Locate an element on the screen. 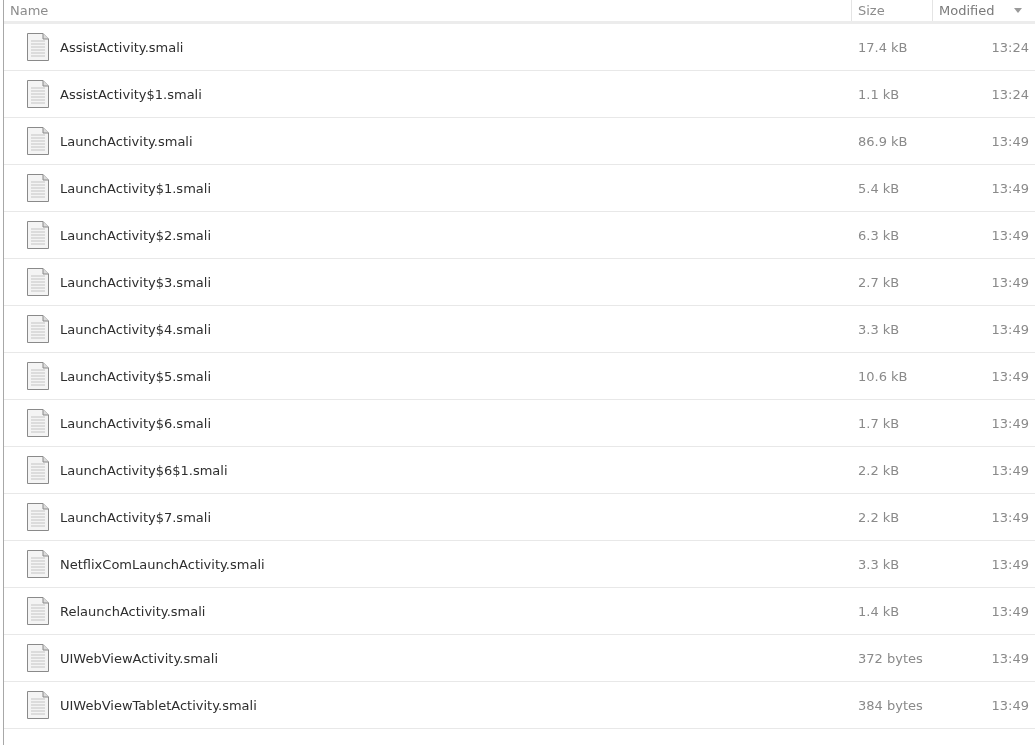  file-name: LaunchActivity$3.smali is located at coordinates (135, 282).